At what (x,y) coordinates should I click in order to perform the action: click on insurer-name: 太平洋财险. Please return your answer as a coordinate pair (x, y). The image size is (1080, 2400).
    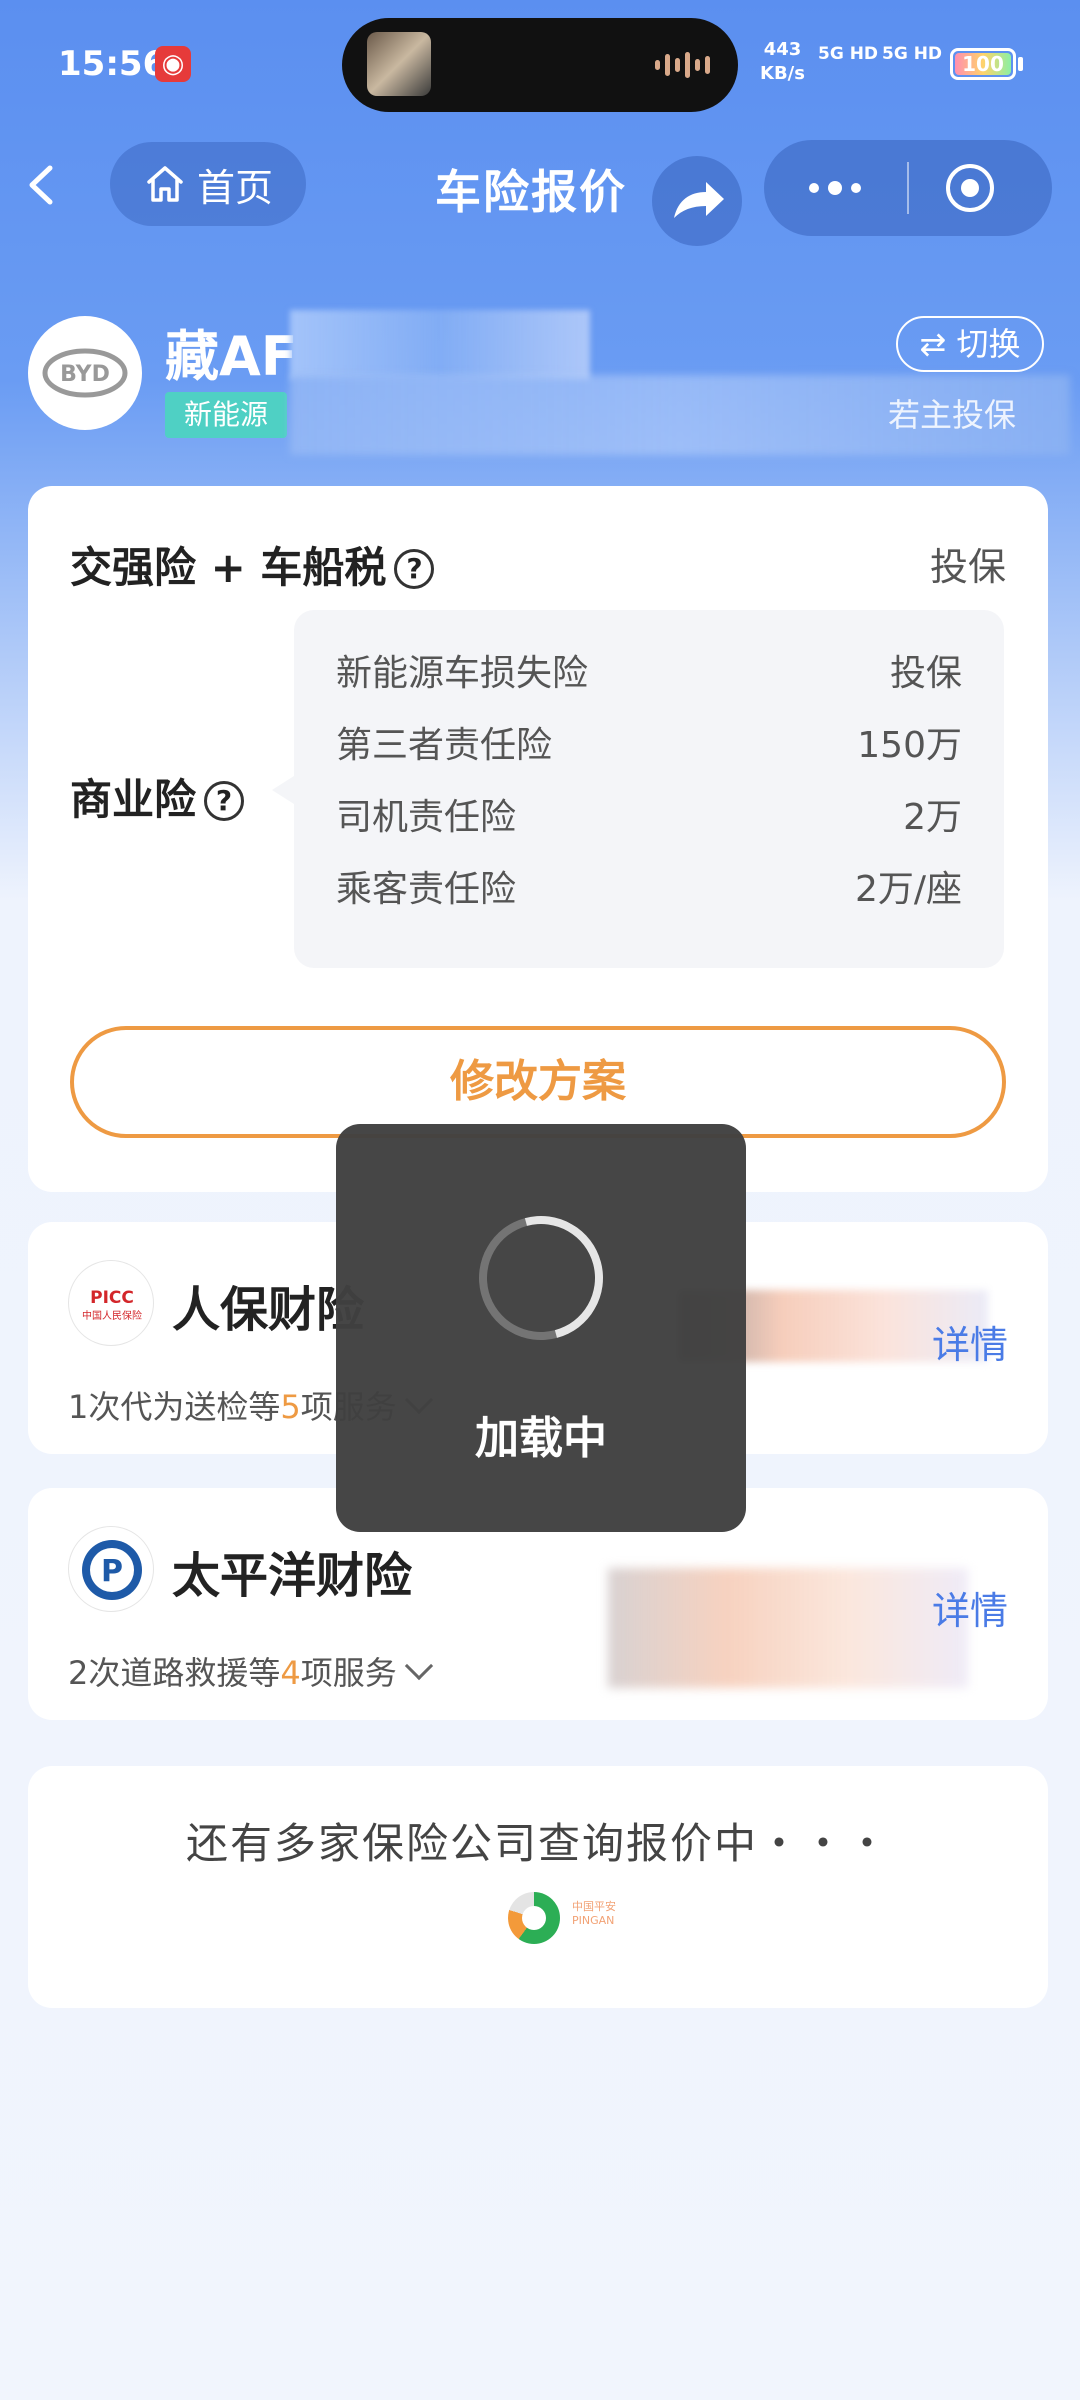
    Looking at the image, I should click on (292, 1576).